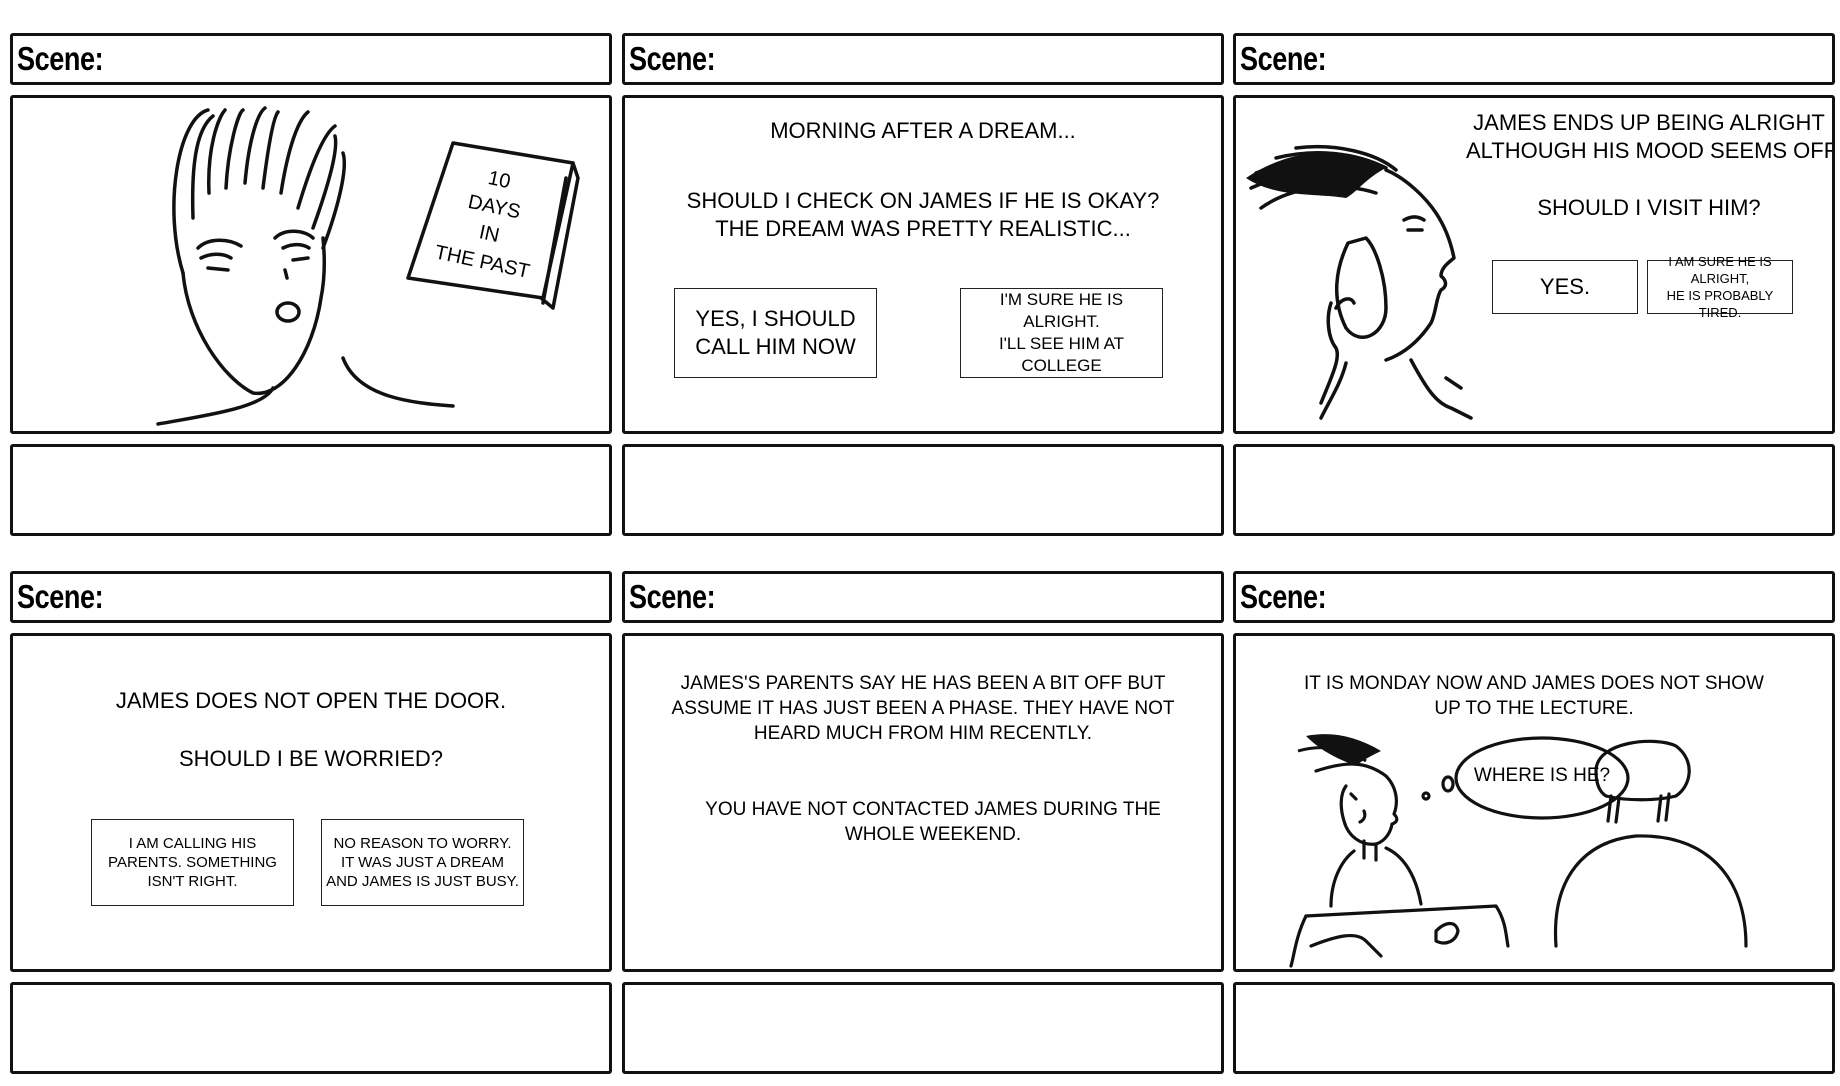 The image size is (1840, 1086). I want to click on panel-text: HEARD MUCH FROM HIM RECENTLY., so click(923, 733).